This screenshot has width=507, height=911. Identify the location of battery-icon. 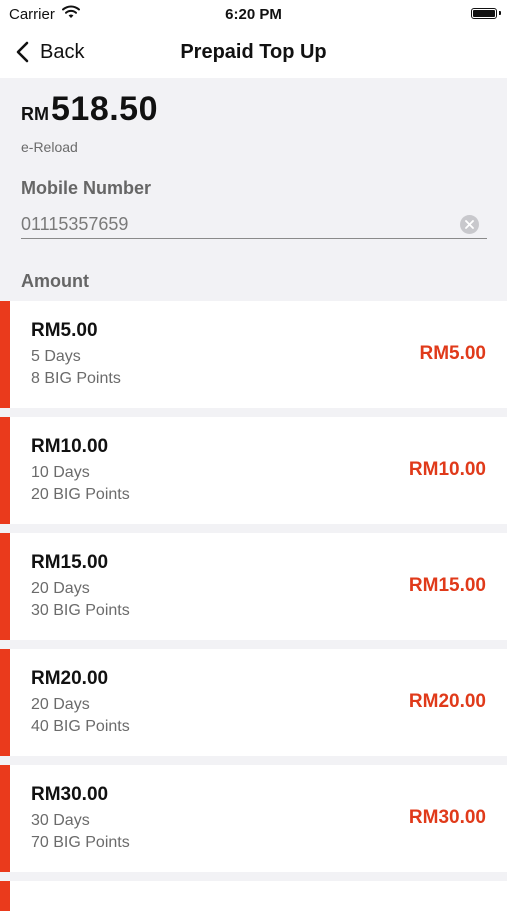
(486, 13).